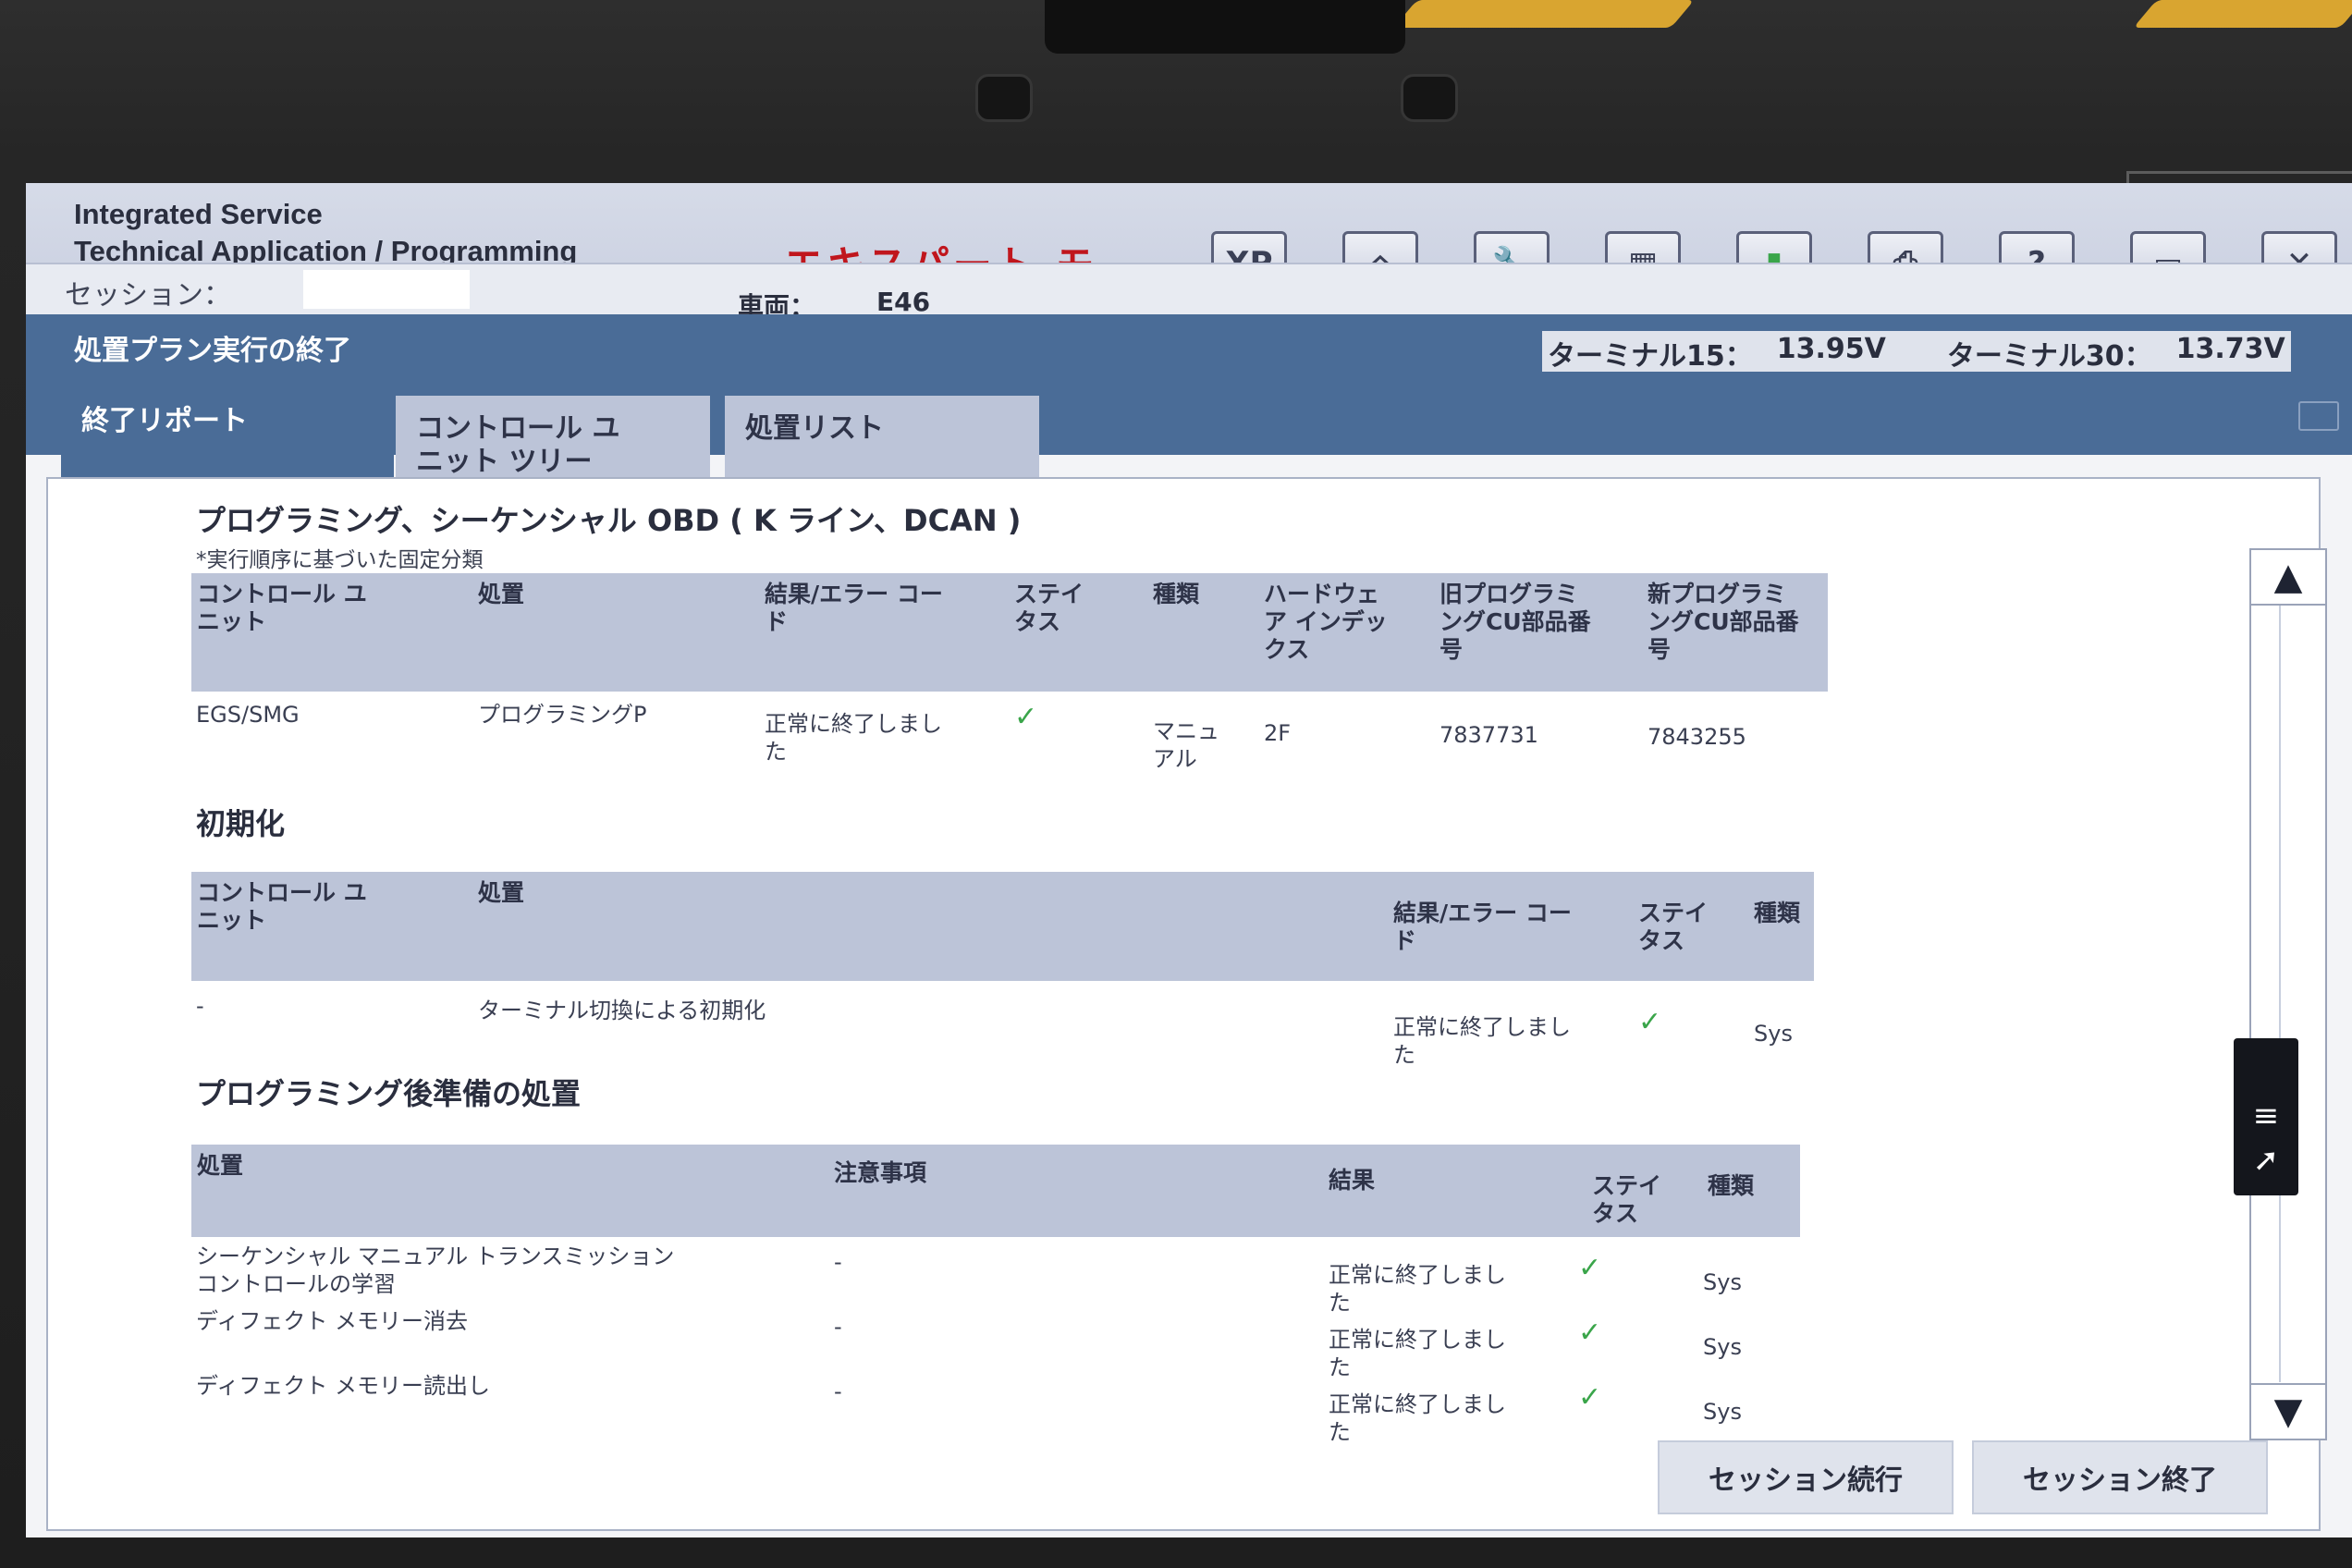 This screenshot has height=1568, width=2352. Describe the element at coordinates (1278, 733) in the screenshot. I see `cell-hw-index: 2F` at that location.